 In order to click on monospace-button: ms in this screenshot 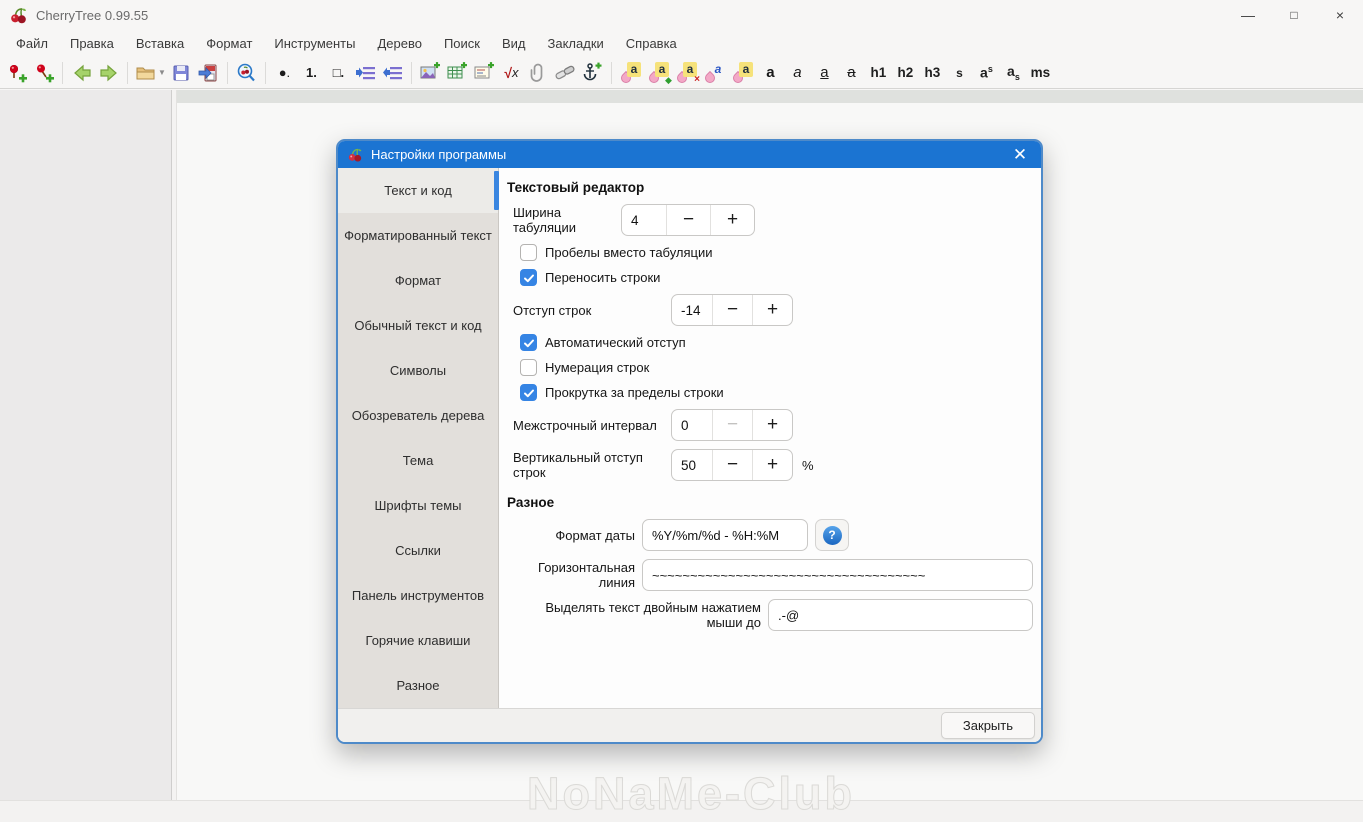, I will do `click(1040, 72)`.